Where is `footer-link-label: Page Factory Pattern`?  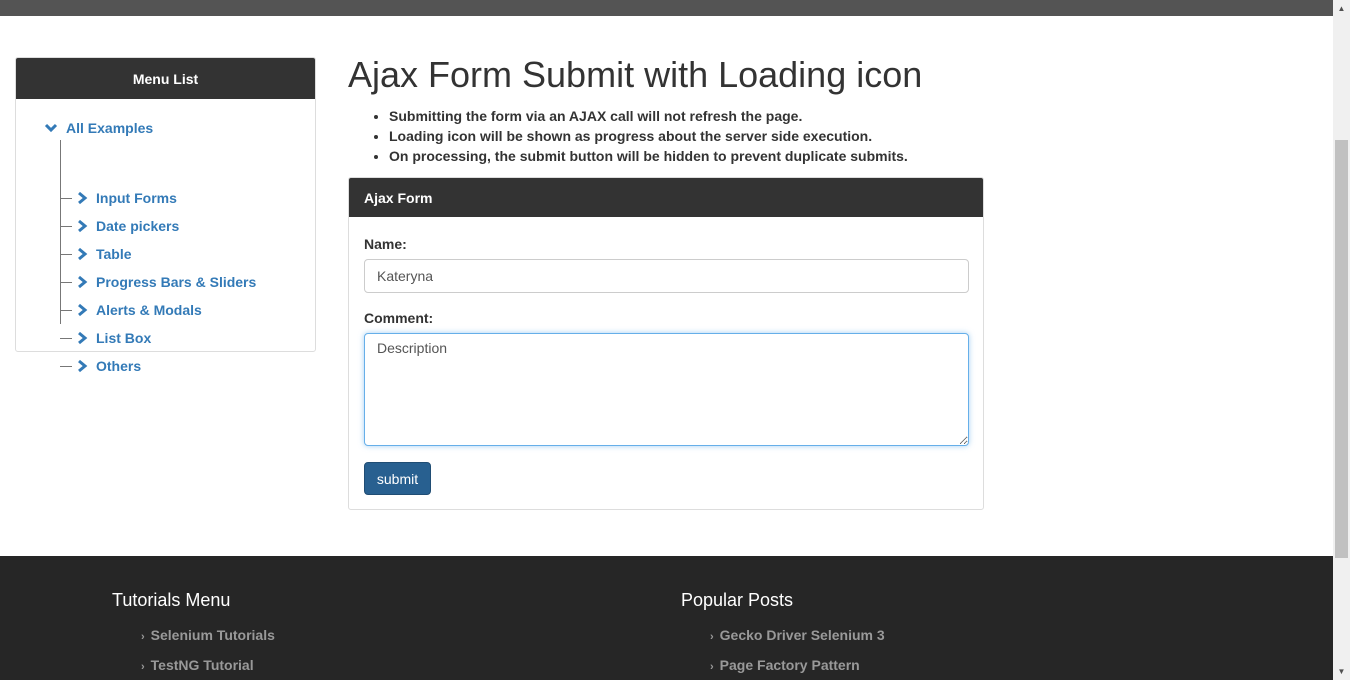
footer-link-label: Page Factory Pattern is located at coordinates (789, 665).